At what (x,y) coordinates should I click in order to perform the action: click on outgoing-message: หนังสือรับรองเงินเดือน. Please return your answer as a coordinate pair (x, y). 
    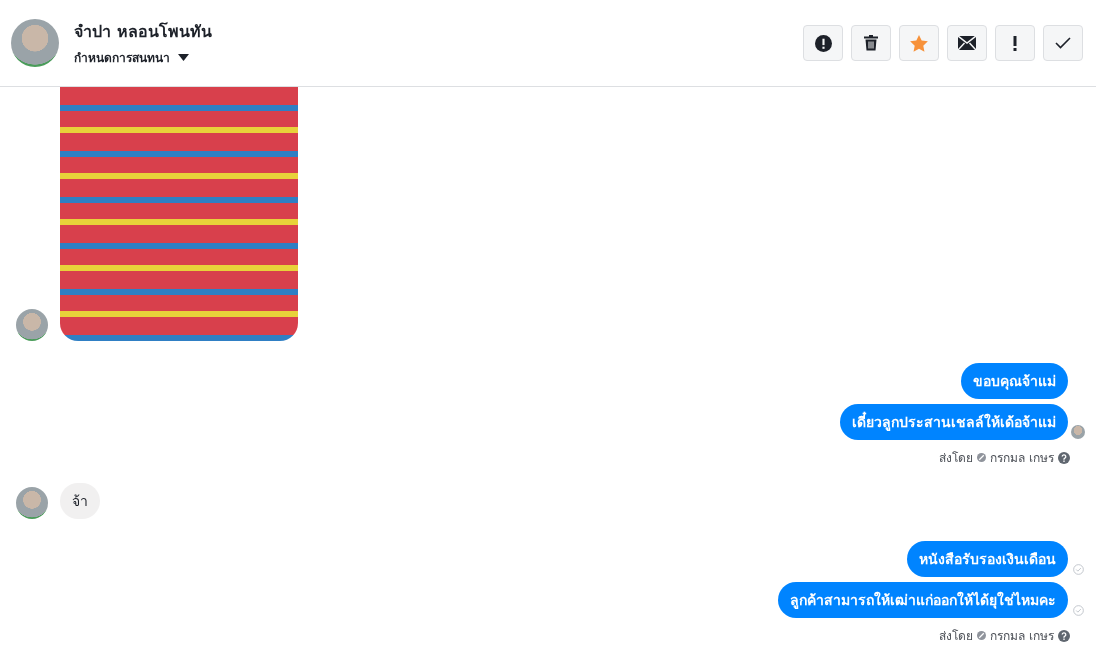
    Looking at the image, I should click on (987, 559).